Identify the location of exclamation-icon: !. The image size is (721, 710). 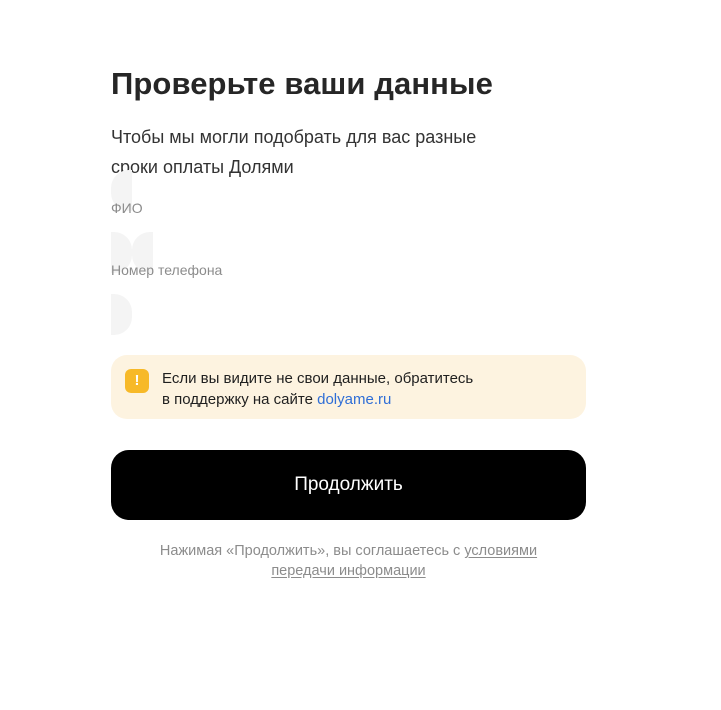
(137, 381).